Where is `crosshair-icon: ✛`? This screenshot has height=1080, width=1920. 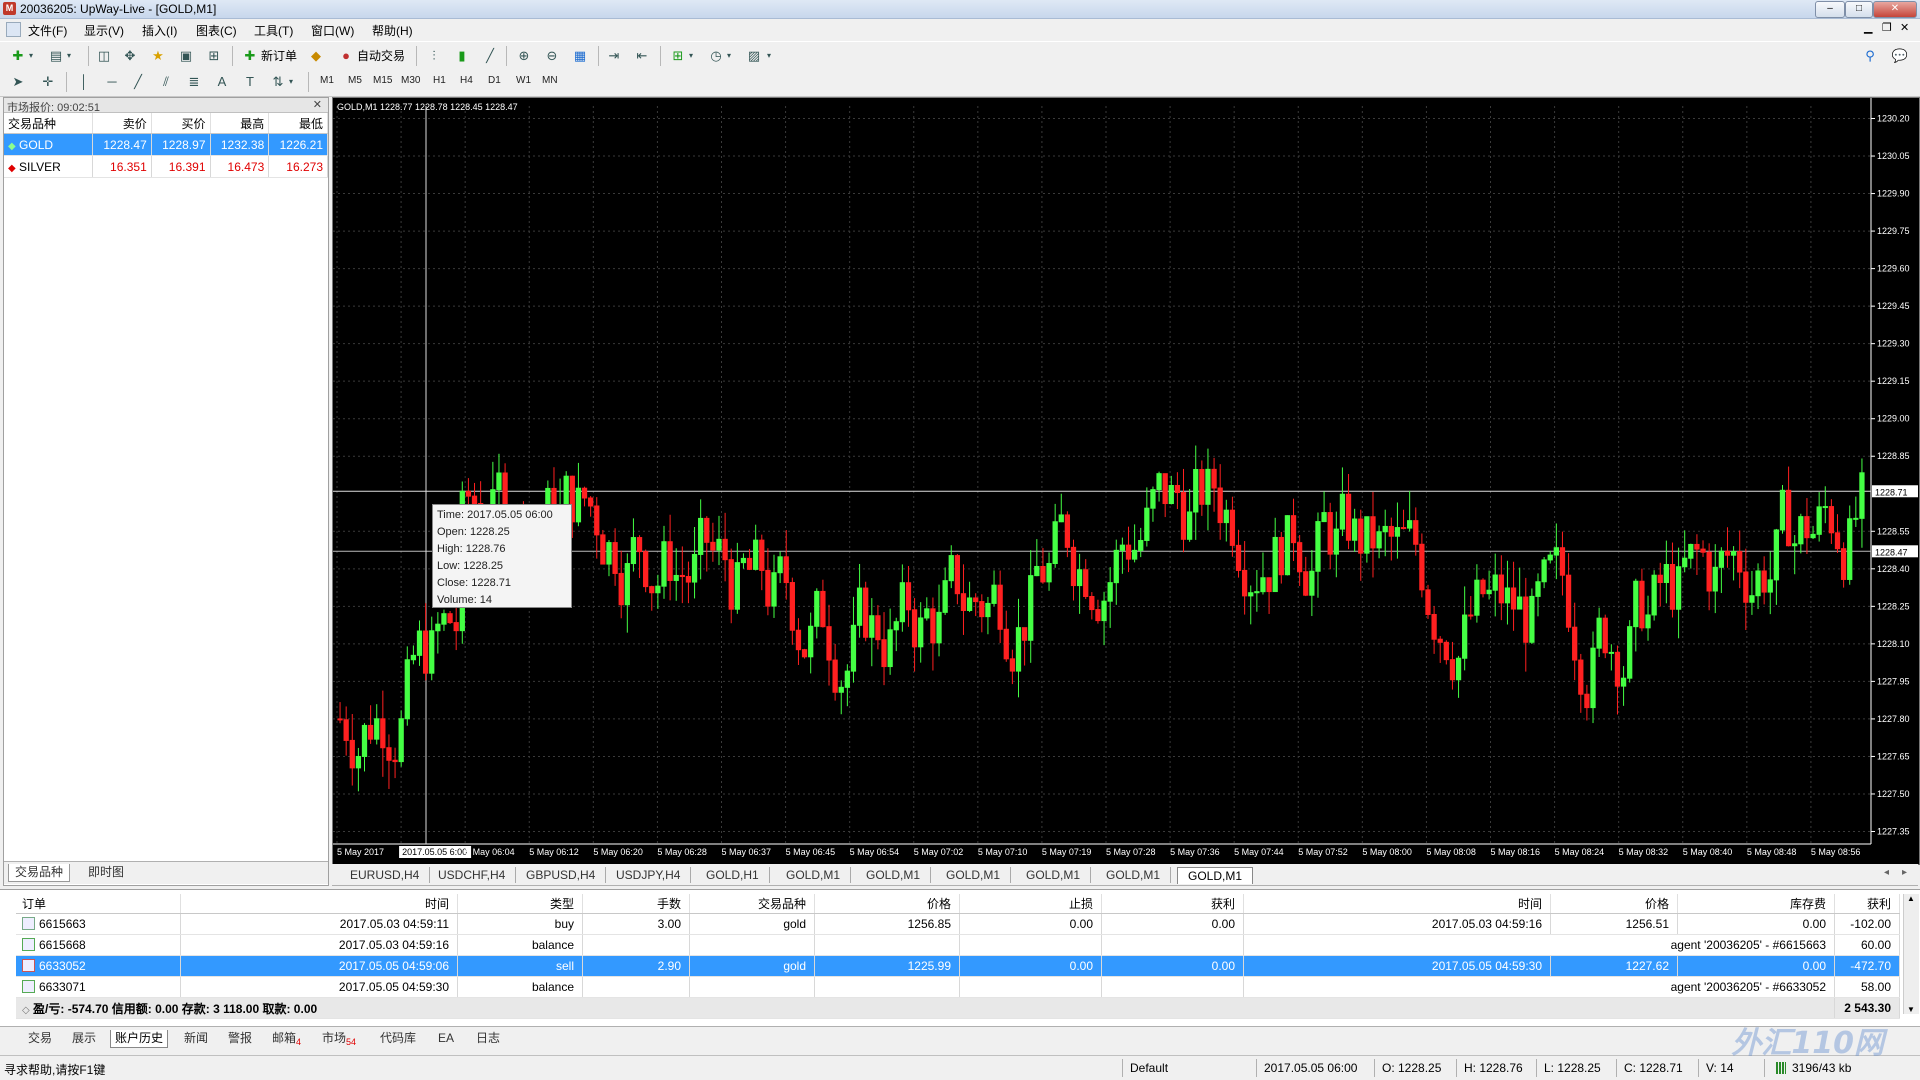
crosshair-icon: ✛ is located at coordinates (48, 82).